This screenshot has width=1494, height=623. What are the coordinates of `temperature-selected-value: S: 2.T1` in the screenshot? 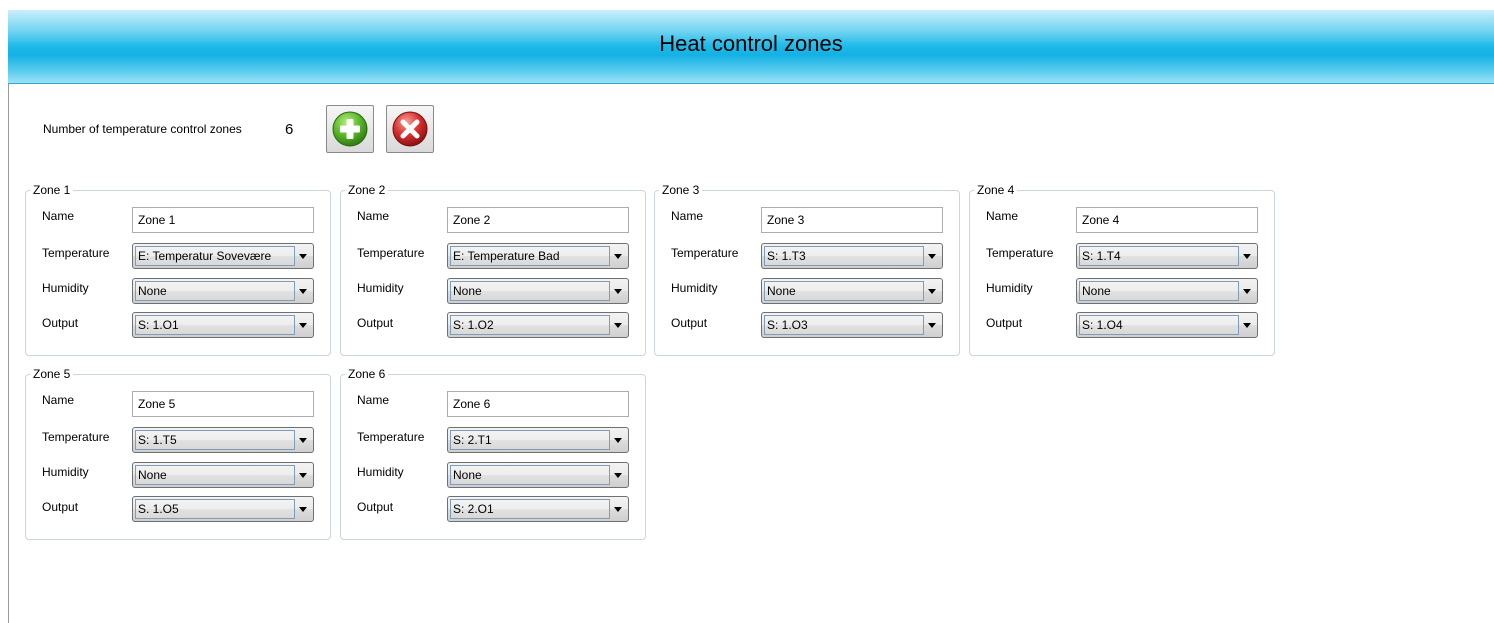 It's located at (472, 440).